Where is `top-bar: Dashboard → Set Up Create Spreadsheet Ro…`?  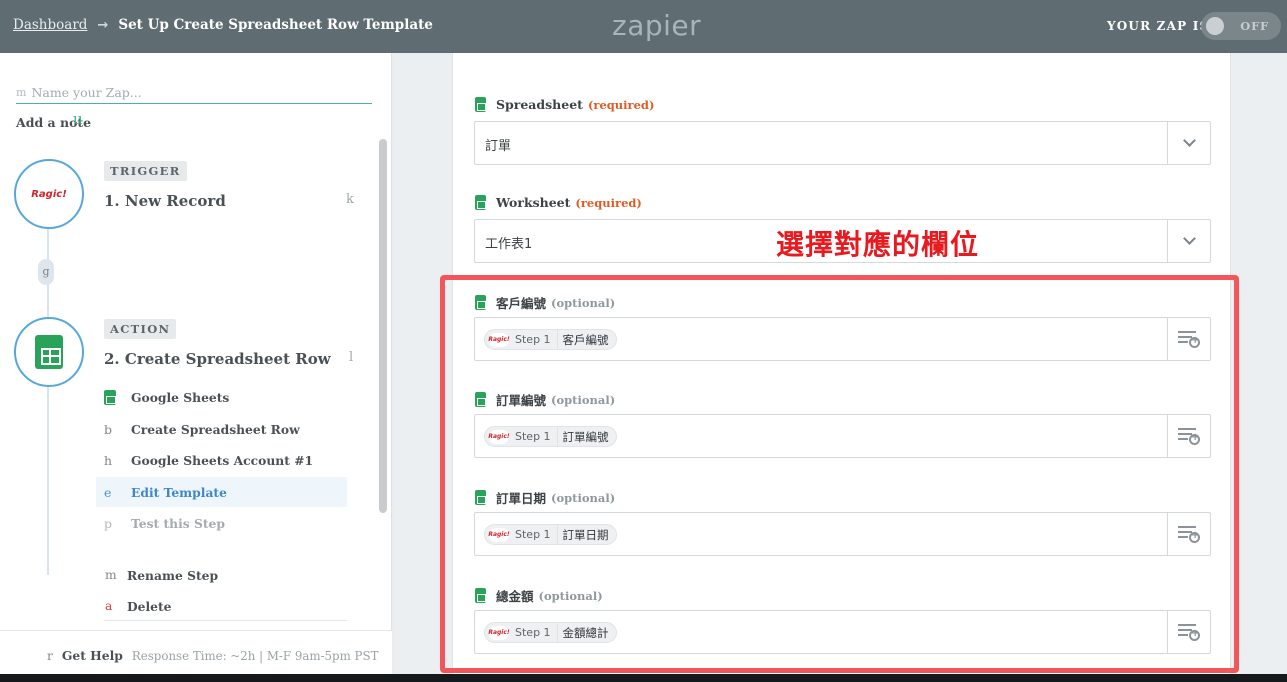 top-bar: Dashboard → Set Up Create Spreadsheet Ro… is located at coordinates (643, 26).